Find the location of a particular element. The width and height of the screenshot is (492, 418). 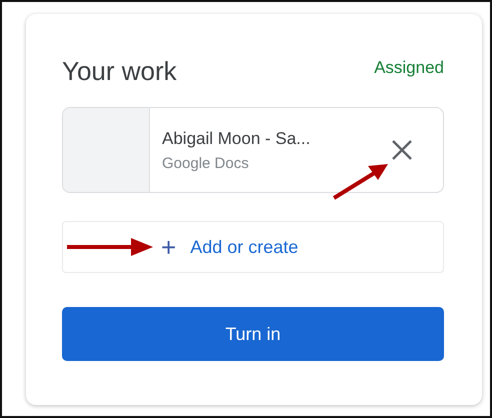

turn-in-button: Turn in is located at coordinates (253, 334).